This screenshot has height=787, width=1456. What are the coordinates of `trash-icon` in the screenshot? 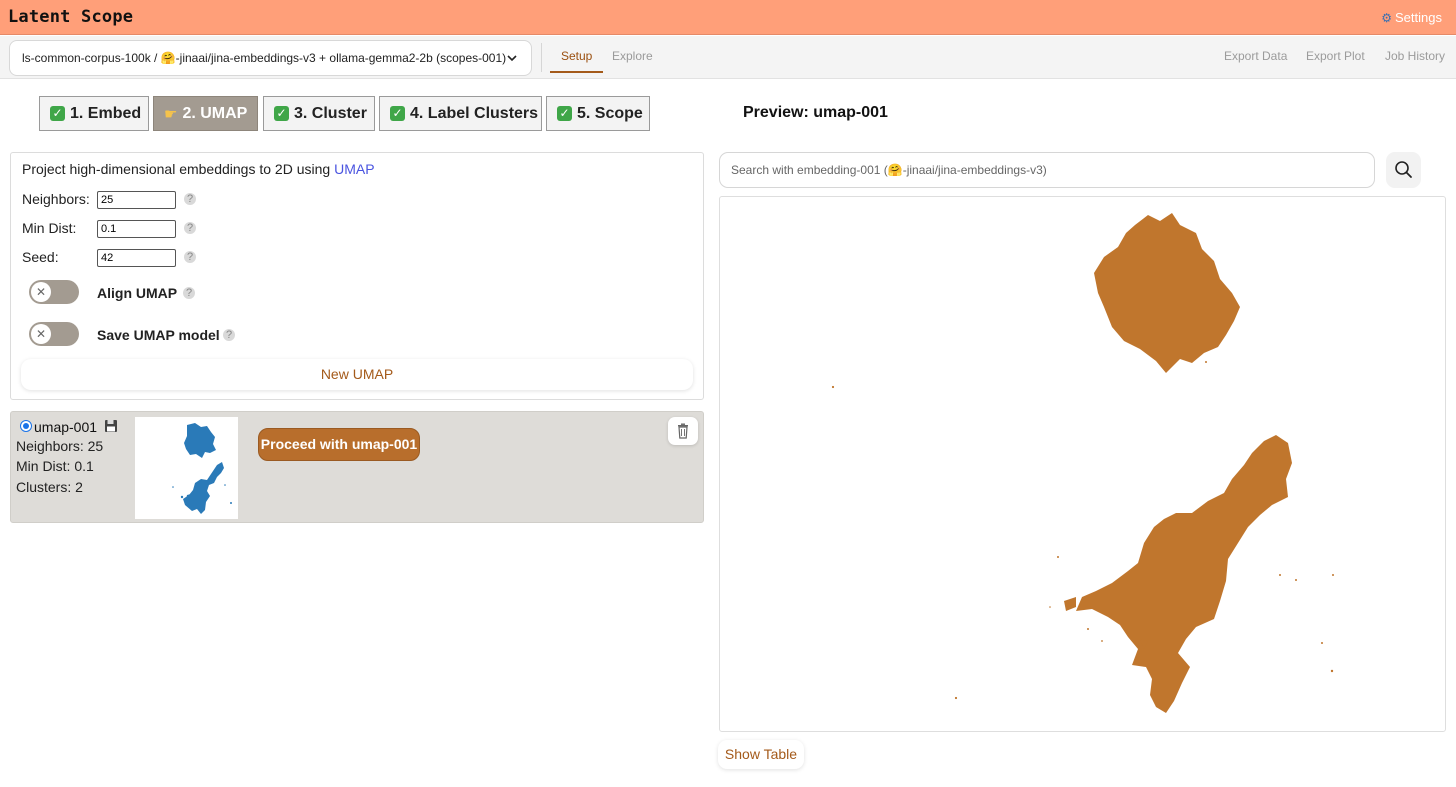 It's located at (683, 431).